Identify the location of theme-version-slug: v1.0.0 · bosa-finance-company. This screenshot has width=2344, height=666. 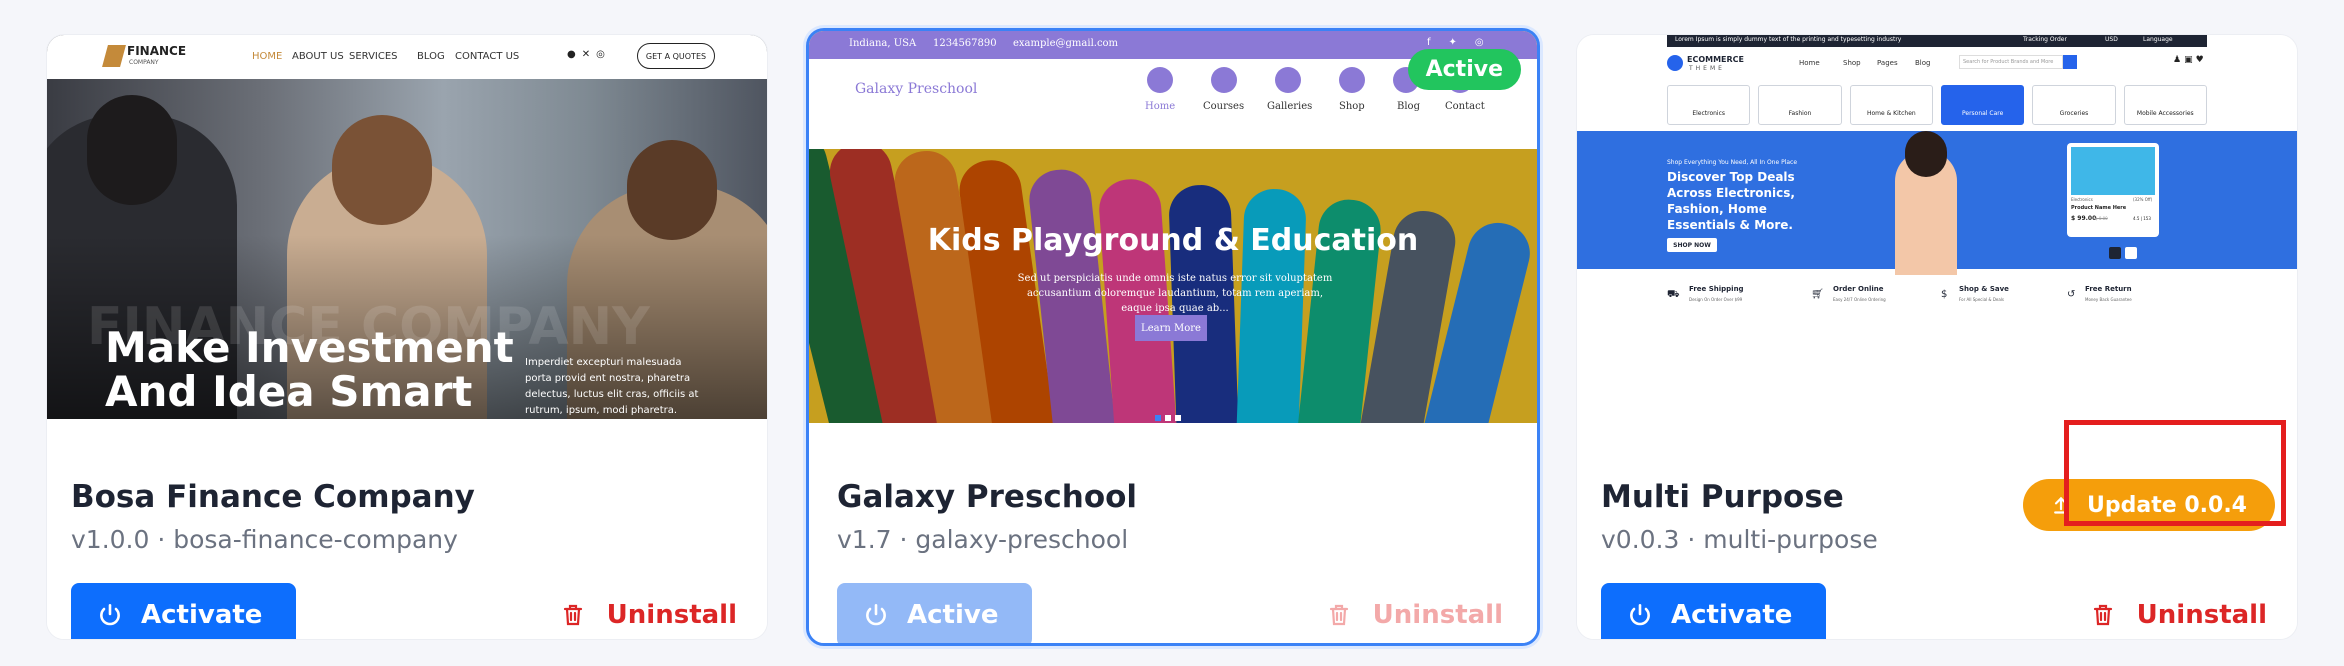
(264, 539).